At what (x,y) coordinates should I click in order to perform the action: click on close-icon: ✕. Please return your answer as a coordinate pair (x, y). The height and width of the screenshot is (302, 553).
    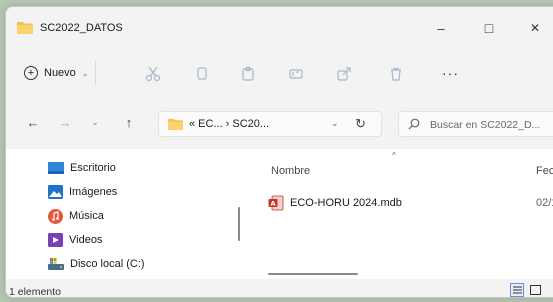
    Looking at the image, I should click on (535, 28).